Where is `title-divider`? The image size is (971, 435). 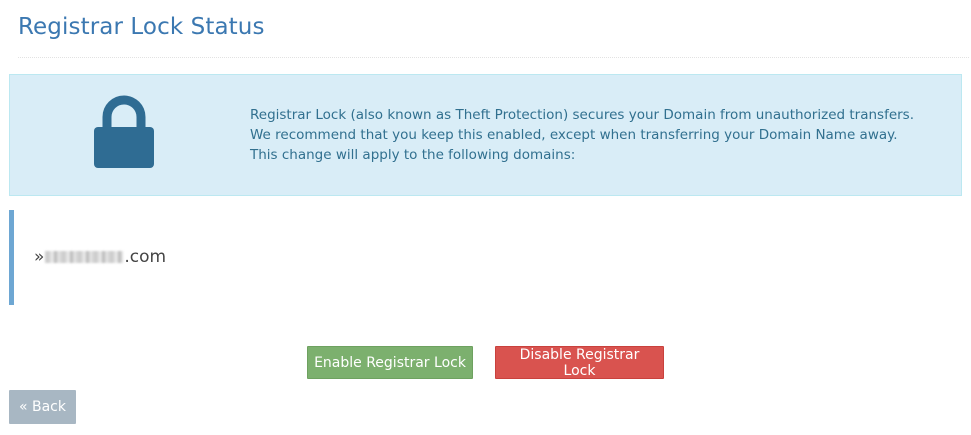
title-divider is located at coordinates (493, 57).